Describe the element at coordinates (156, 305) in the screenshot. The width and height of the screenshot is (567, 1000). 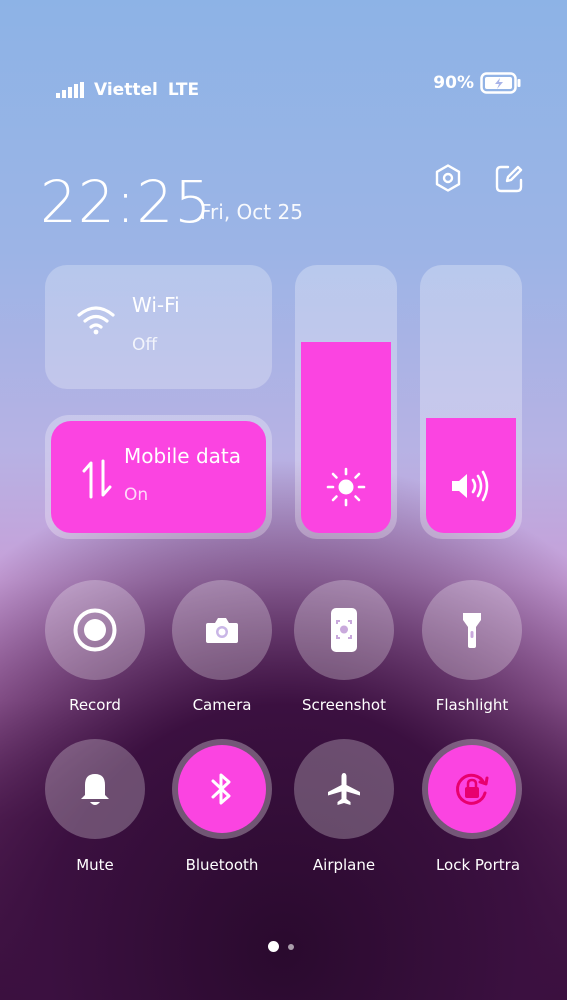
I see `wifi-title: Wi-Fi` at that location.